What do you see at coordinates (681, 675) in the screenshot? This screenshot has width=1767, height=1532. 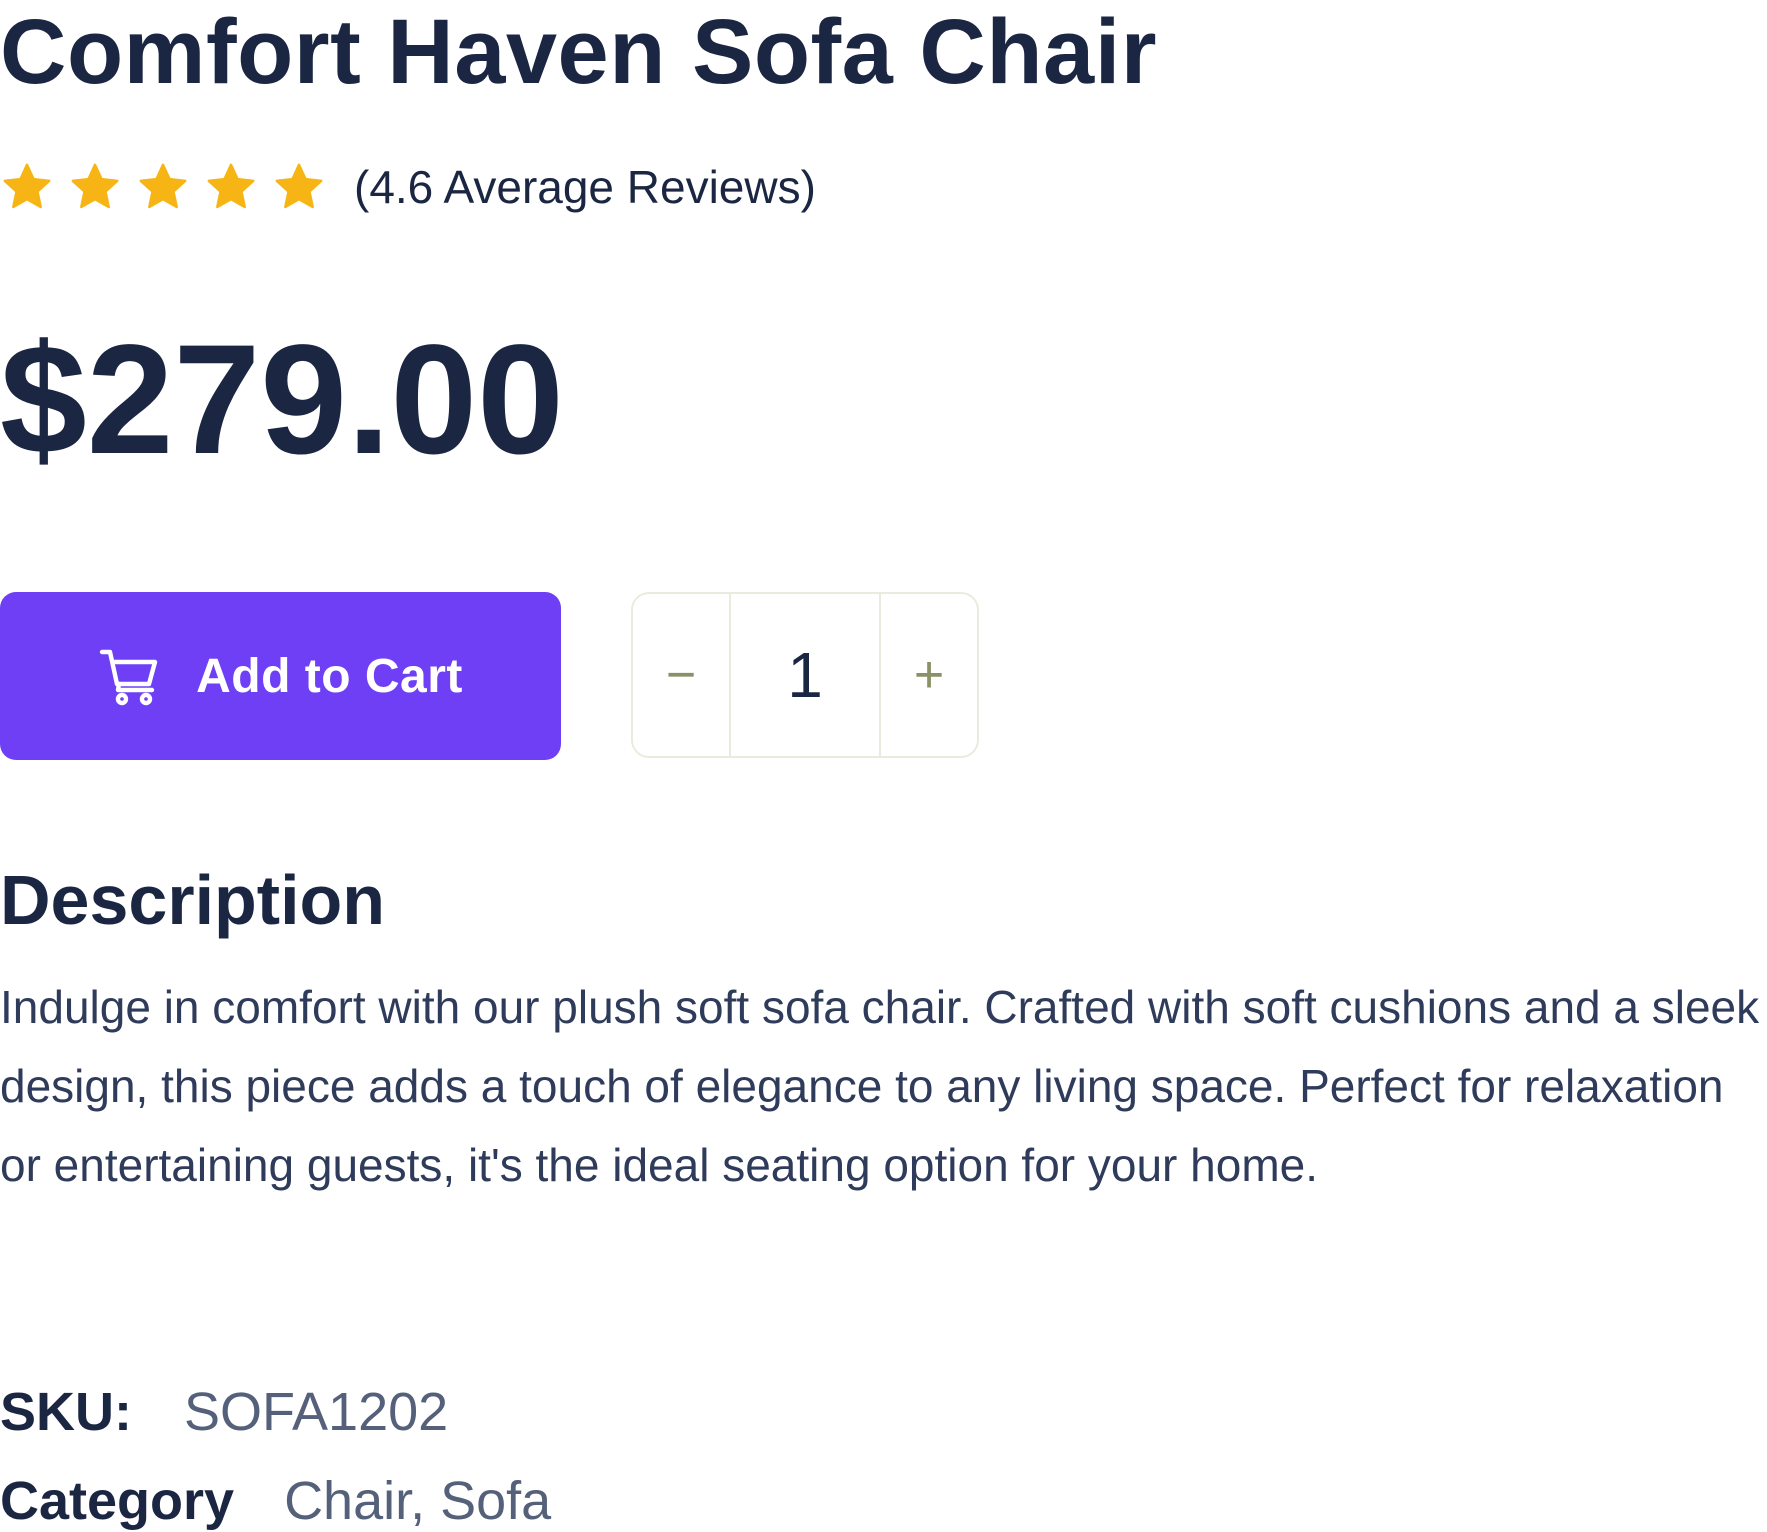 I see `quantity-decrease-button: −` at bounding box center [681, 675].